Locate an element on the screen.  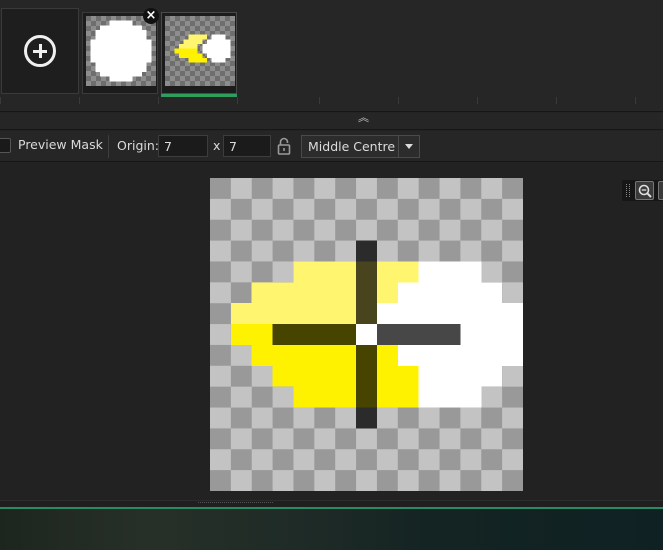
origin-preset-dropdown: Middle Centre is located at coordinates (360, 146).